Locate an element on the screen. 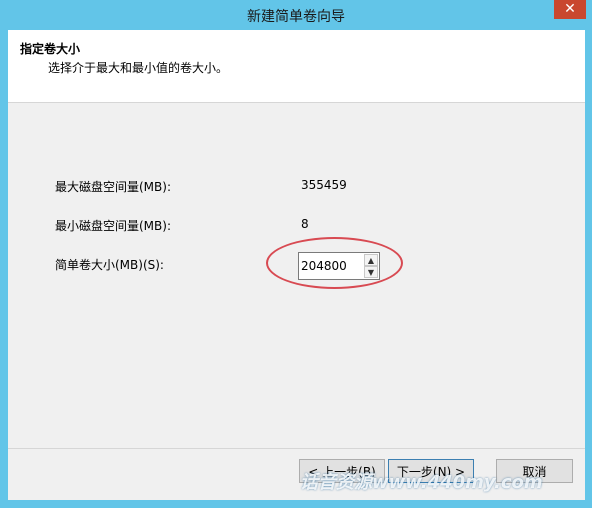 The image size is (592, 508). chevron-up-icon: ▲ is located at coordinates (371, 260).